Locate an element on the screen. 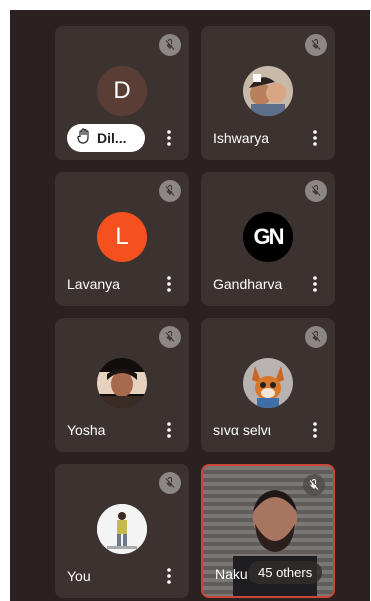 The height and width of the screenshot is (601, 371). avatar-logo: GN is located at coordinates (268, 237).